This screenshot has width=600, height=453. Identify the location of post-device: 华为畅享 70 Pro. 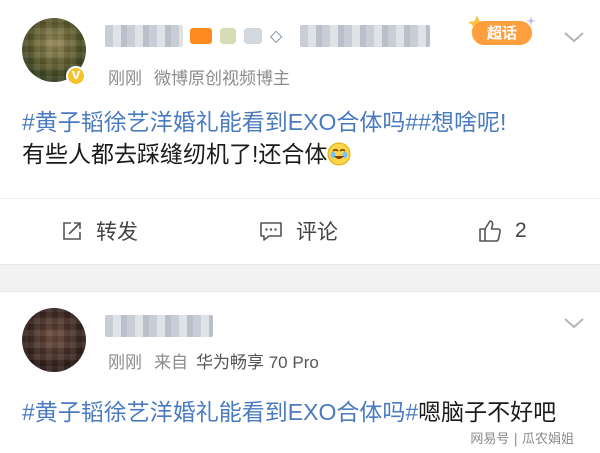
(257, 362).